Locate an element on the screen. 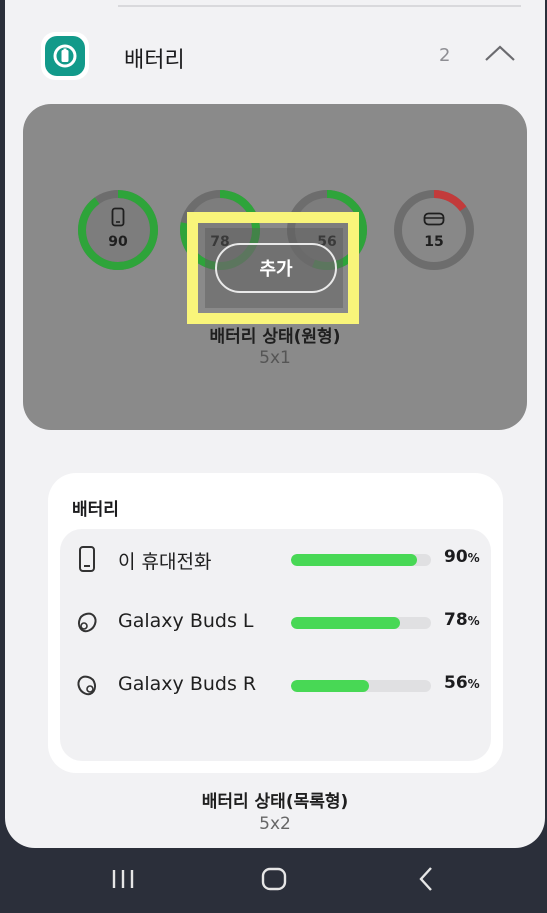 The height and width of the screenshot is (913, 547). battery-percent: 90% is located at coordinates (462, 557).